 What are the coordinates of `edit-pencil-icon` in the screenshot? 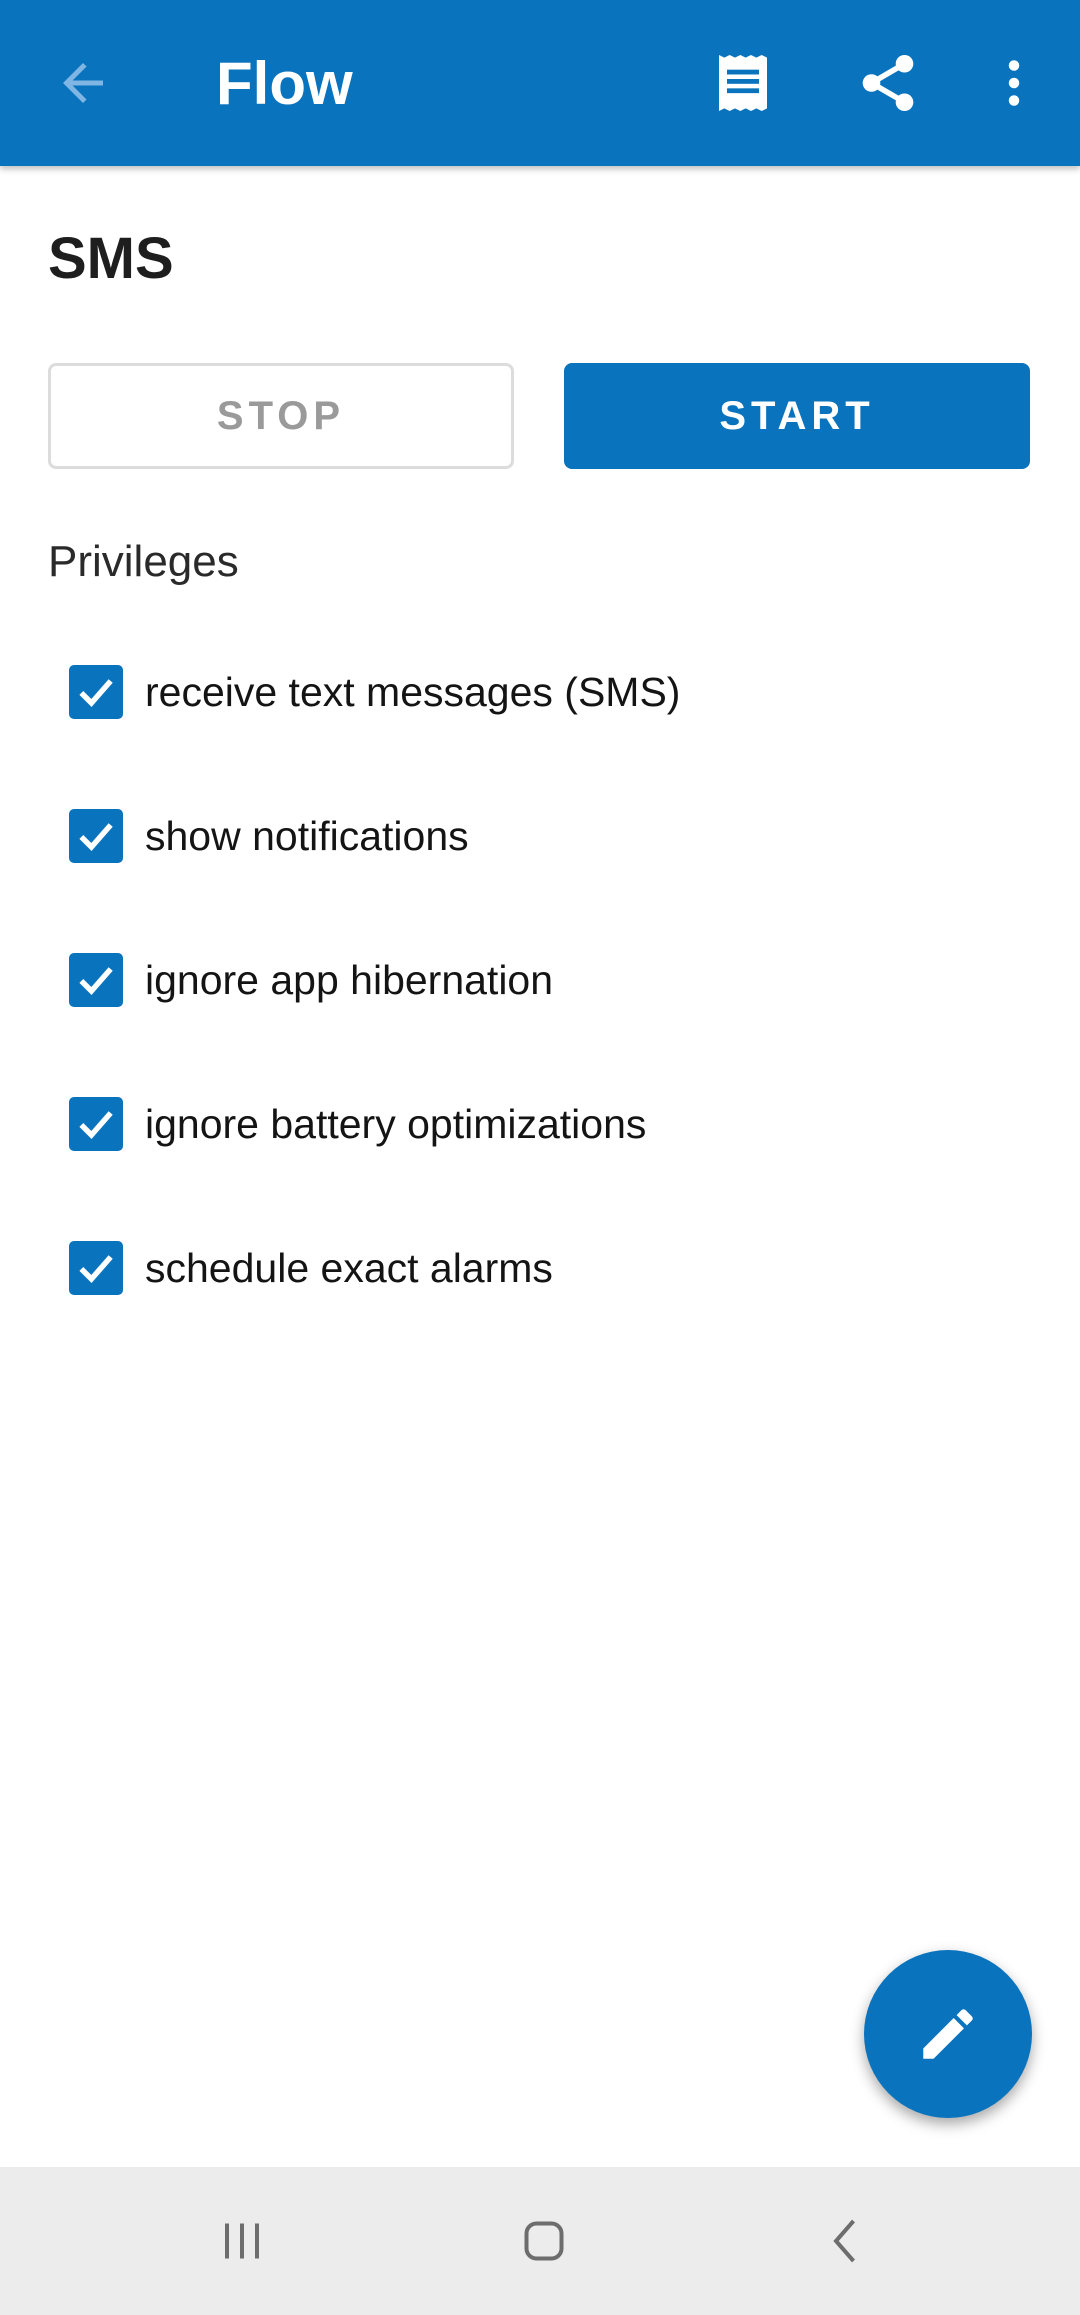 It's located at (948, 2034).